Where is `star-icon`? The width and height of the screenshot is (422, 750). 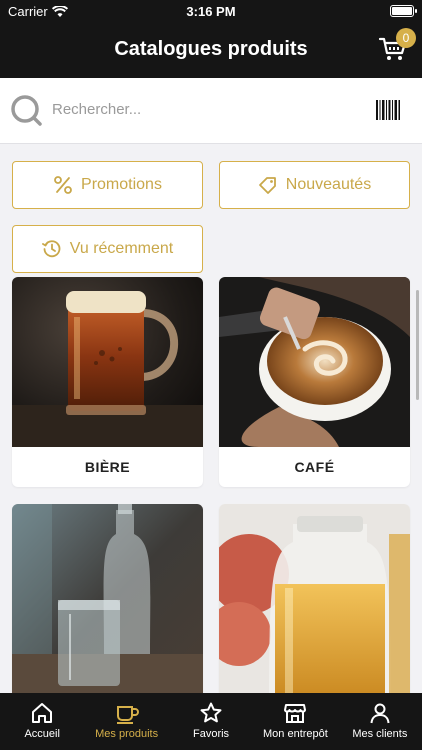 star-icon is located at coordinates (211, 712).